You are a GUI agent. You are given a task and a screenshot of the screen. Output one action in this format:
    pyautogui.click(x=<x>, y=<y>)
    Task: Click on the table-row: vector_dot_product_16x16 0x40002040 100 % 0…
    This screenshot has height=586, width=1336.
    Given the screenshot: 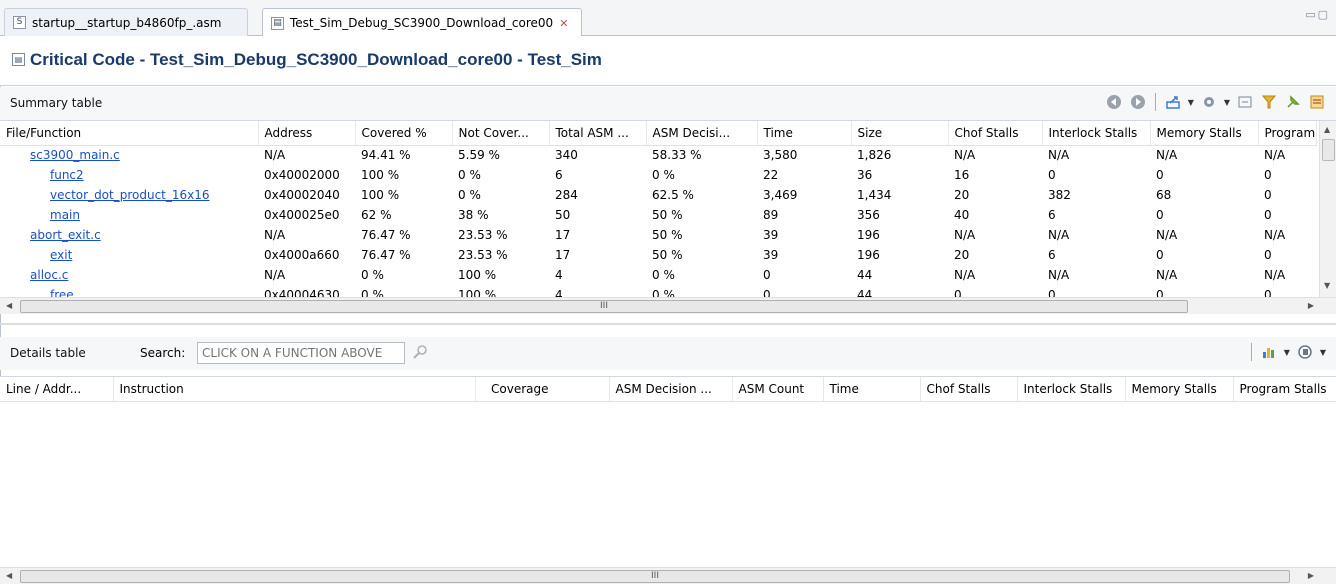 What is the action you would take?
    pyautogui.click(x=658, y=195)
    